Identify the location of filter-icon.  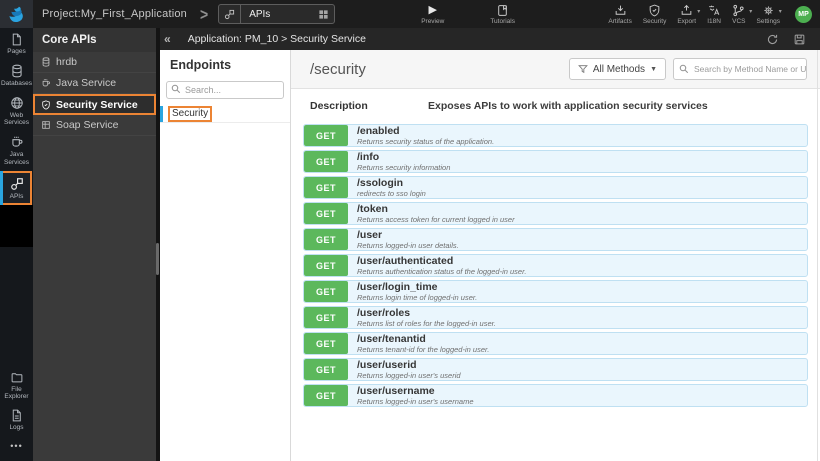
(582, 69).